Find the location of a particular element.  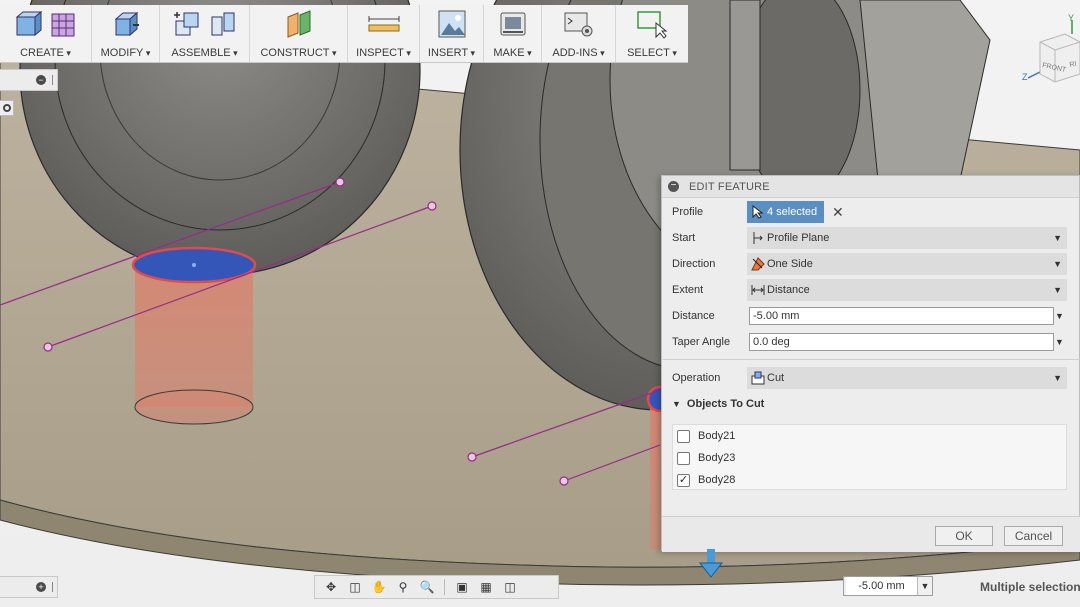

profile-plane-icon is located at coordinates (758, 238).